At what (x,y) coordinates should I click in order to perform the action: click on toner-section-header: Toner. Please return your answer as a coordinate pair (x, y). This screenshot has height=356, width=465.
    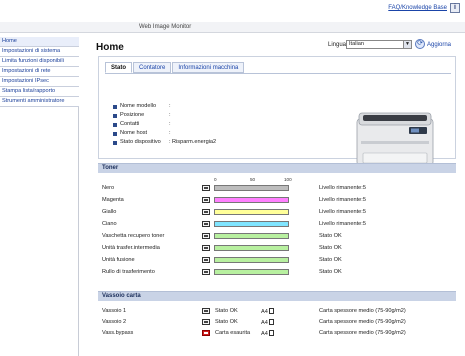
    Looking at the image, I should click on (277, 168).